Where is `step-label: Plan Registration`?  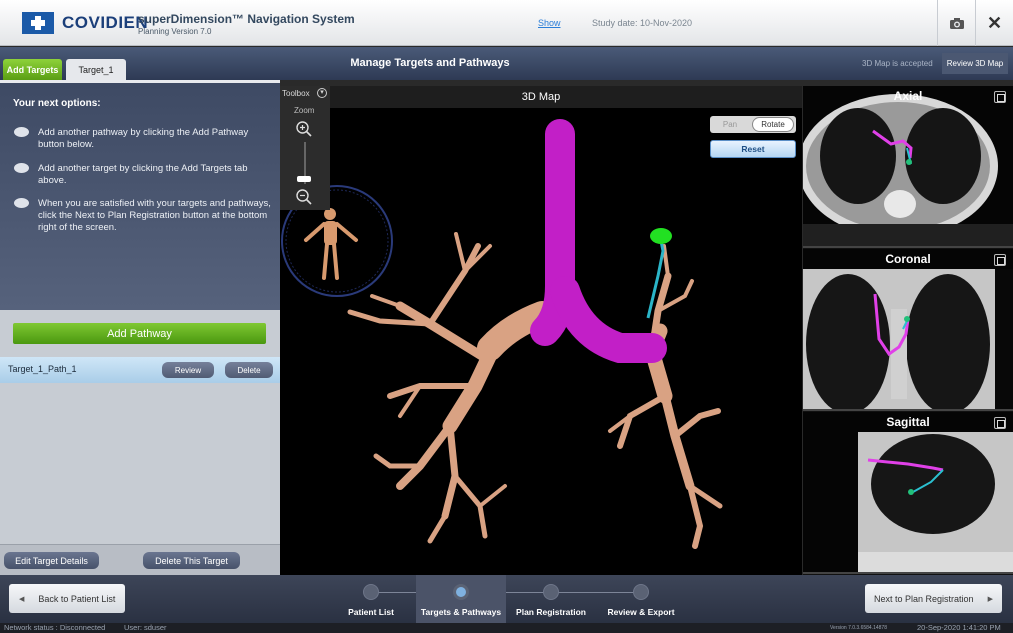 step-label: Plan Registration is located at coordinates (551, 612).